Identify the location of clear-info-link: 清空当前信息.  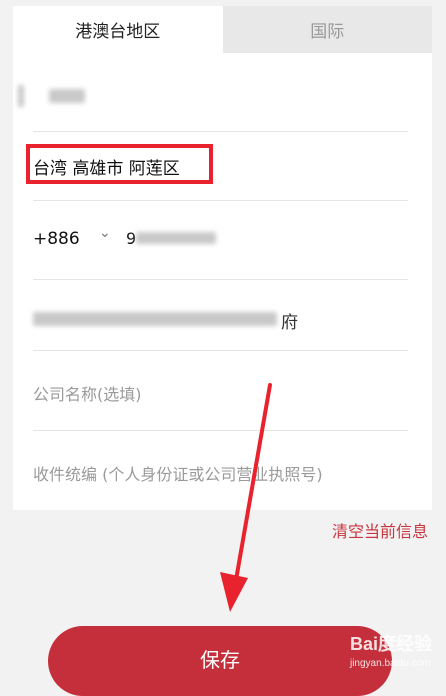
(380, 530).